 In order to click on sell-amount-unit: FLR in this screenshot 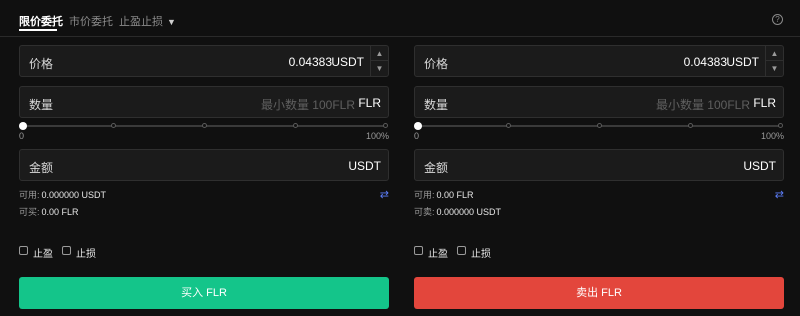, I will do `click(764, 103)`.